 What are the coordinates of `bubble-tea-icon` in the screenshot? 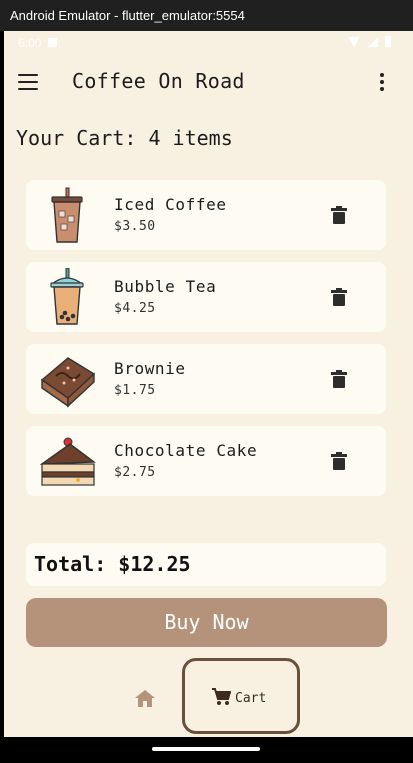 It's located at (67, 296).